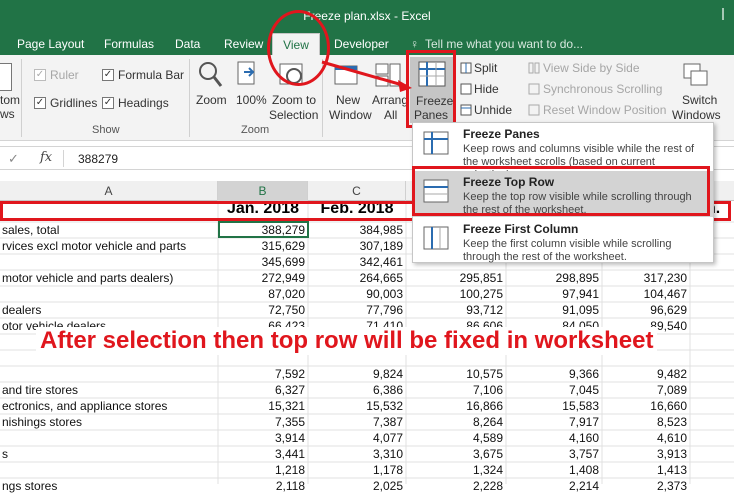 The width and height of the screenshot is (734, 493). I want to click on custom-views-label-2: ws, so click(7, 114).